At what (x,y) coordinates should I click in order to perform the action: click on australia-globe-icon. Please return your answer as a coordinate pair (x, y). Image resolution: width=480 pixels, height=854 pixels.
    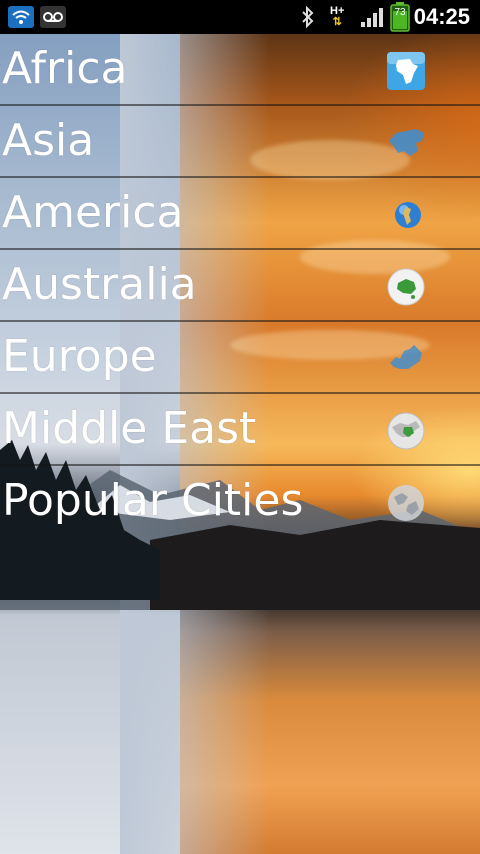
    Looking at the image, I should click on (406, 287).